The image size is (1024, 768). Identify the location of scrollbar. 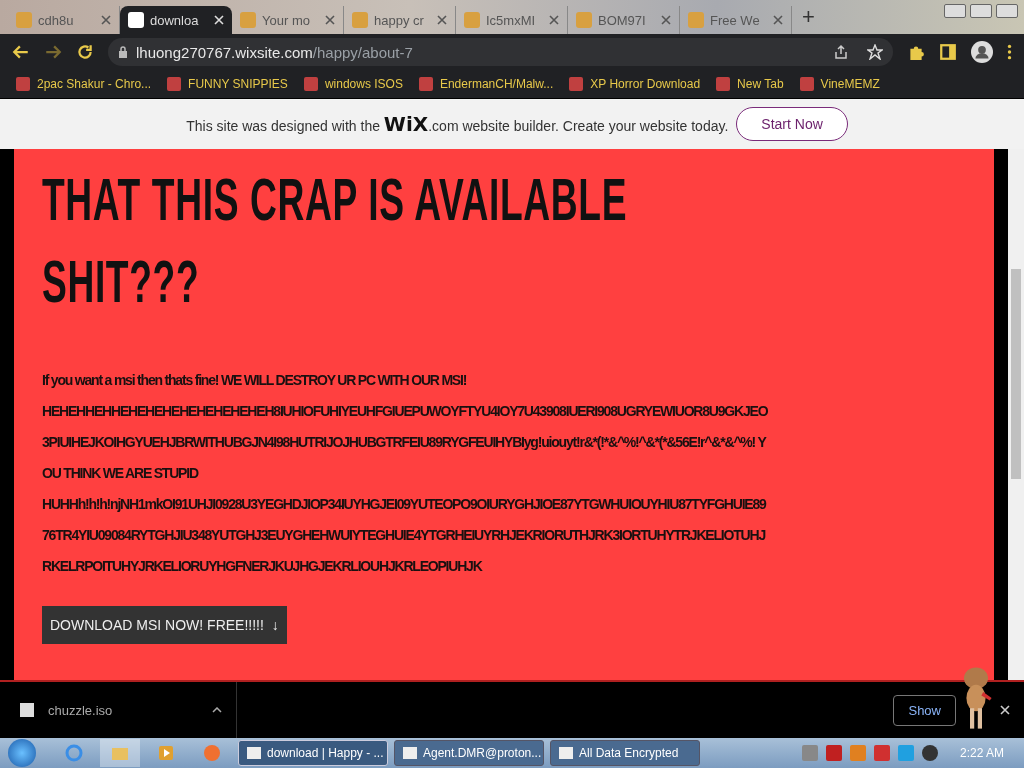
(1016, 414).